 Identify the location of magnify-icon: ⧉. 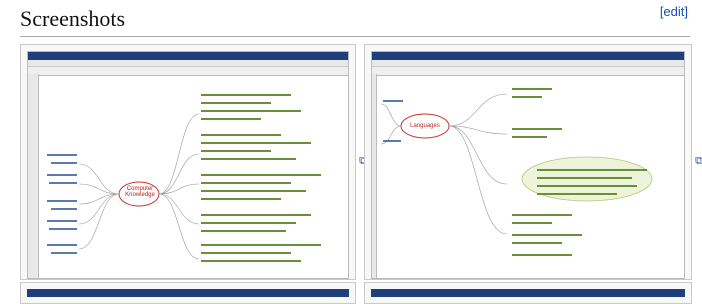
(698, 161).